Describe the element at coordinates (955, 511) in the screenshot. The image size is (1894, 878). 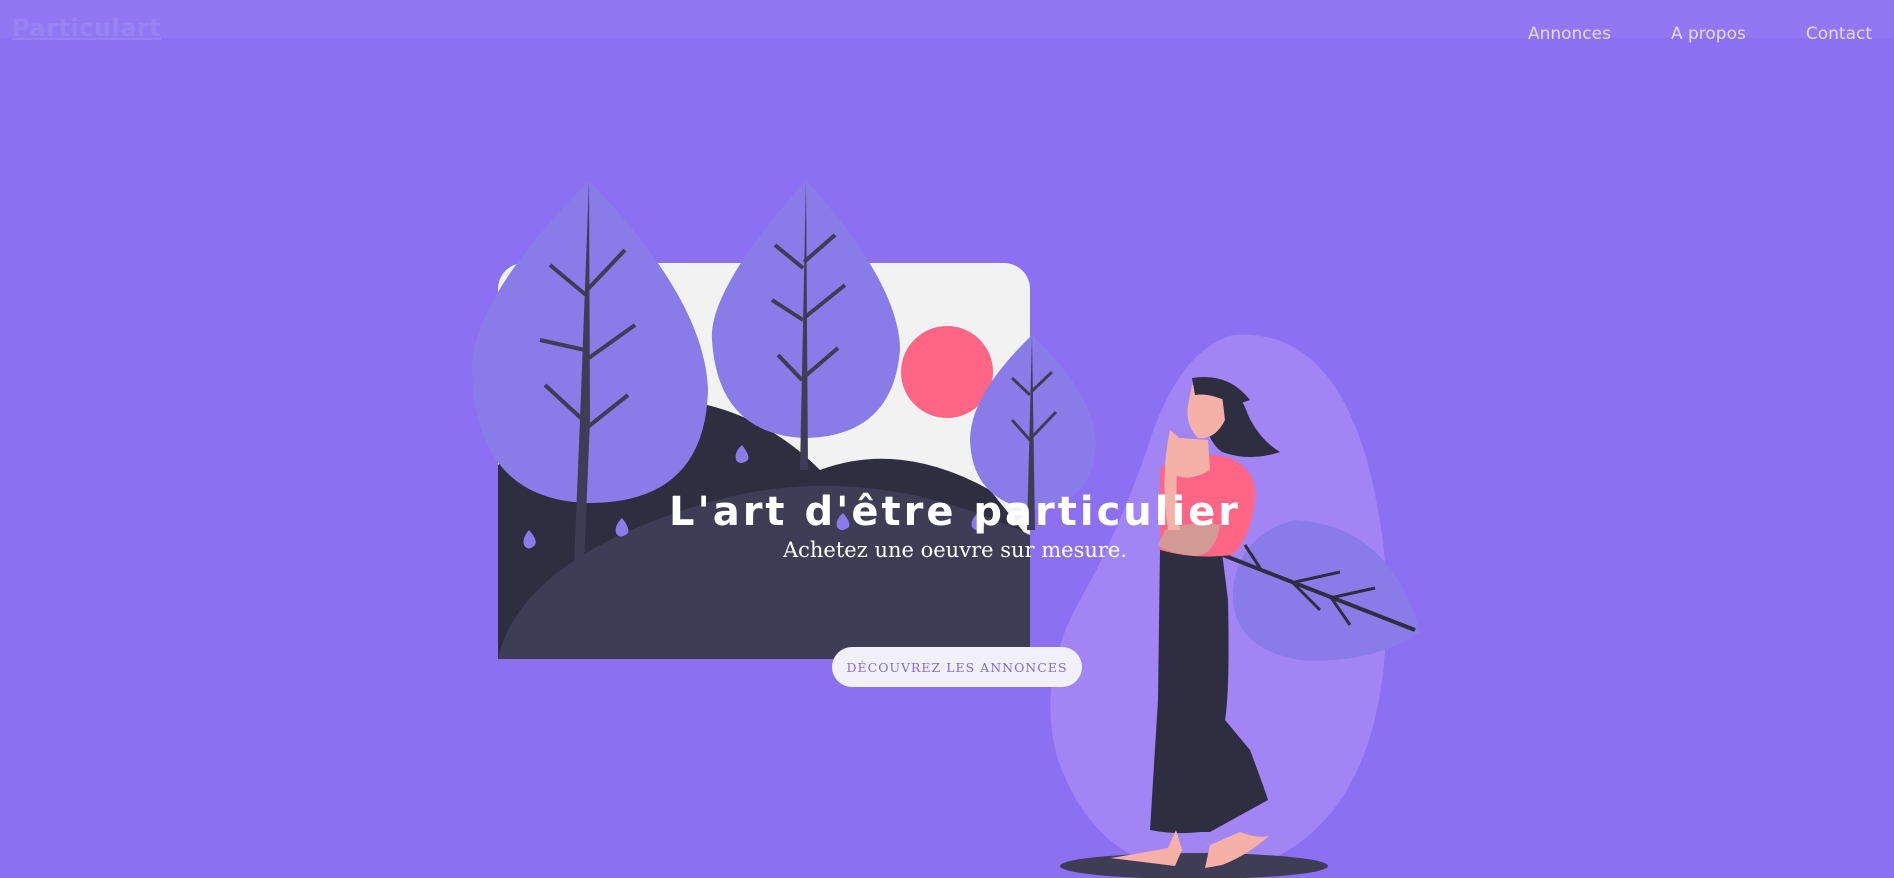
I see `hero-title: L'art d'être particulier` at that location.